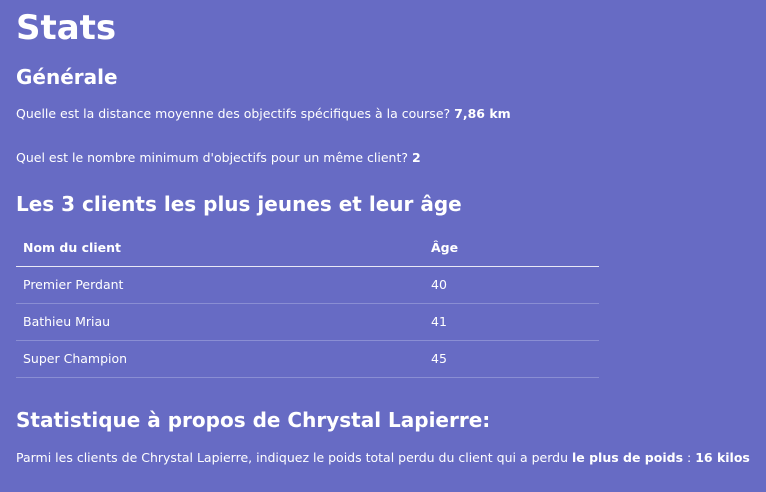 This screenshot has height=492, width=766. What do you see at coordinates (511, 359) in the screenshot?
I see `client-age-cell: 45` at bounding box center [511, 359].